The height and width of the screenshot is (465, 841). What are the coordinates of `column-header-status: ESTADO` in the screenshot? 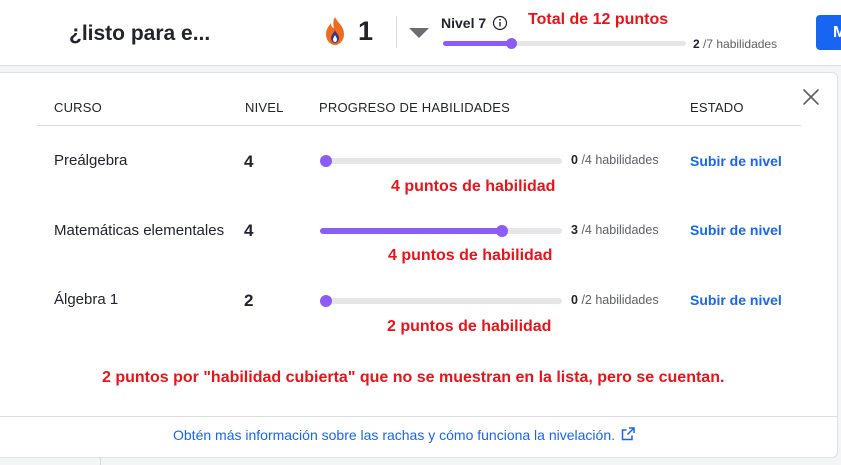 It's located at (717, 107).